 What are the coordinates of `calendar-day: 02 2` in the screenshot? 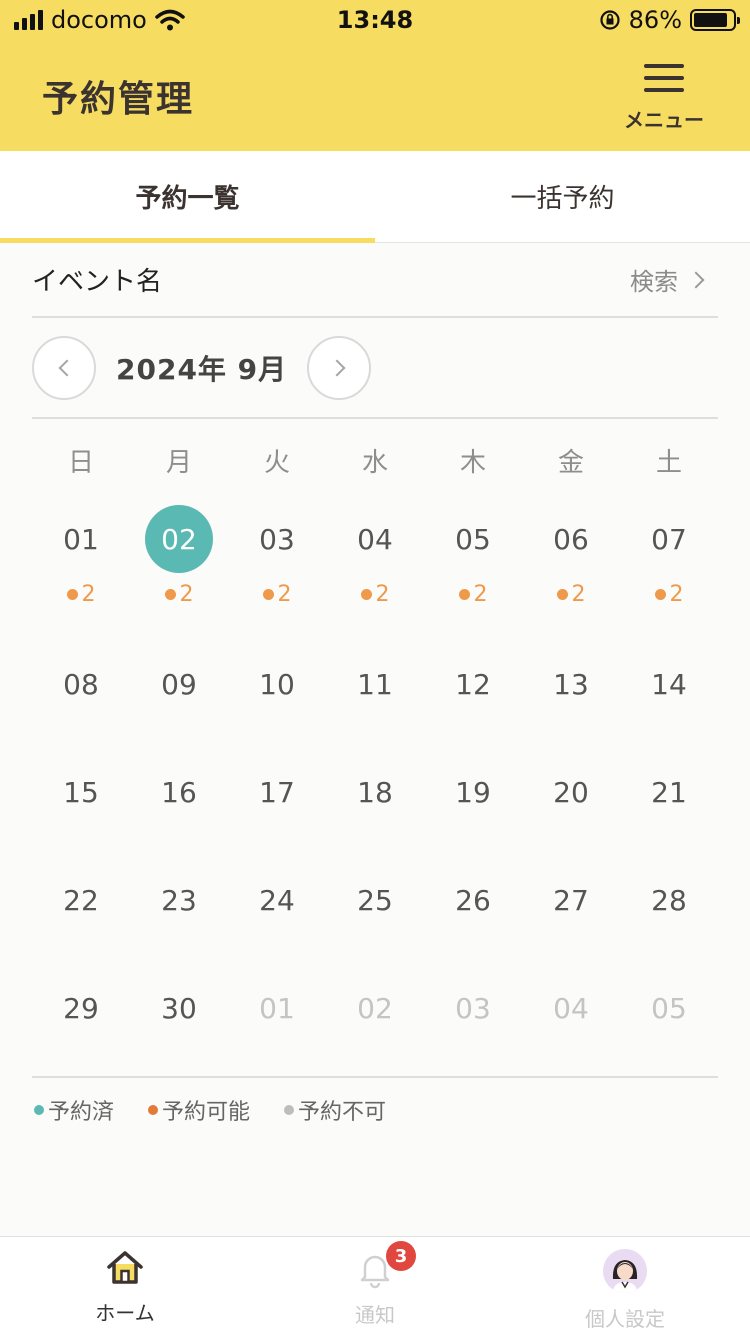 It's located at (179, 556).